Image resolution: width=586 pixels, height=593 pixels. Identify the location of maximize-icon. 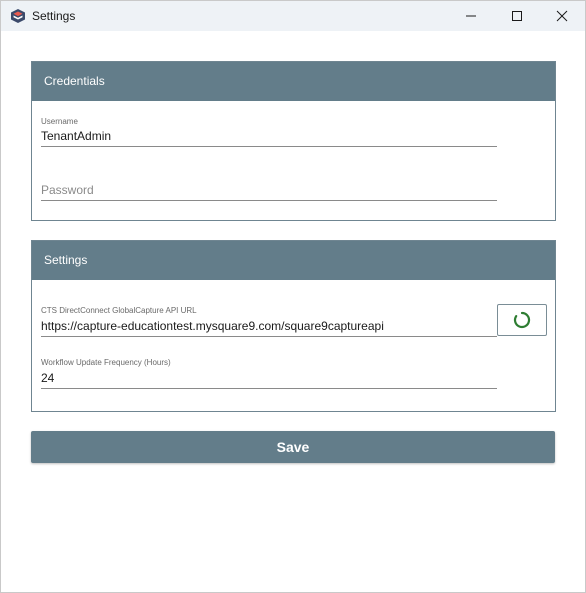
(517, 16).